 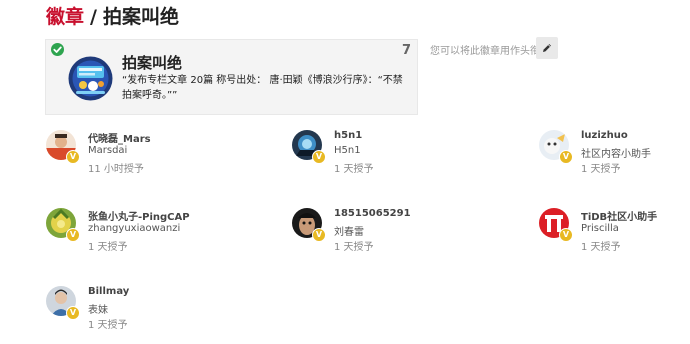 What do you see at coordinates (372, 213) in the screenshot?
I see `user-name-link: 18515065291` at bounding box center [372, 213].